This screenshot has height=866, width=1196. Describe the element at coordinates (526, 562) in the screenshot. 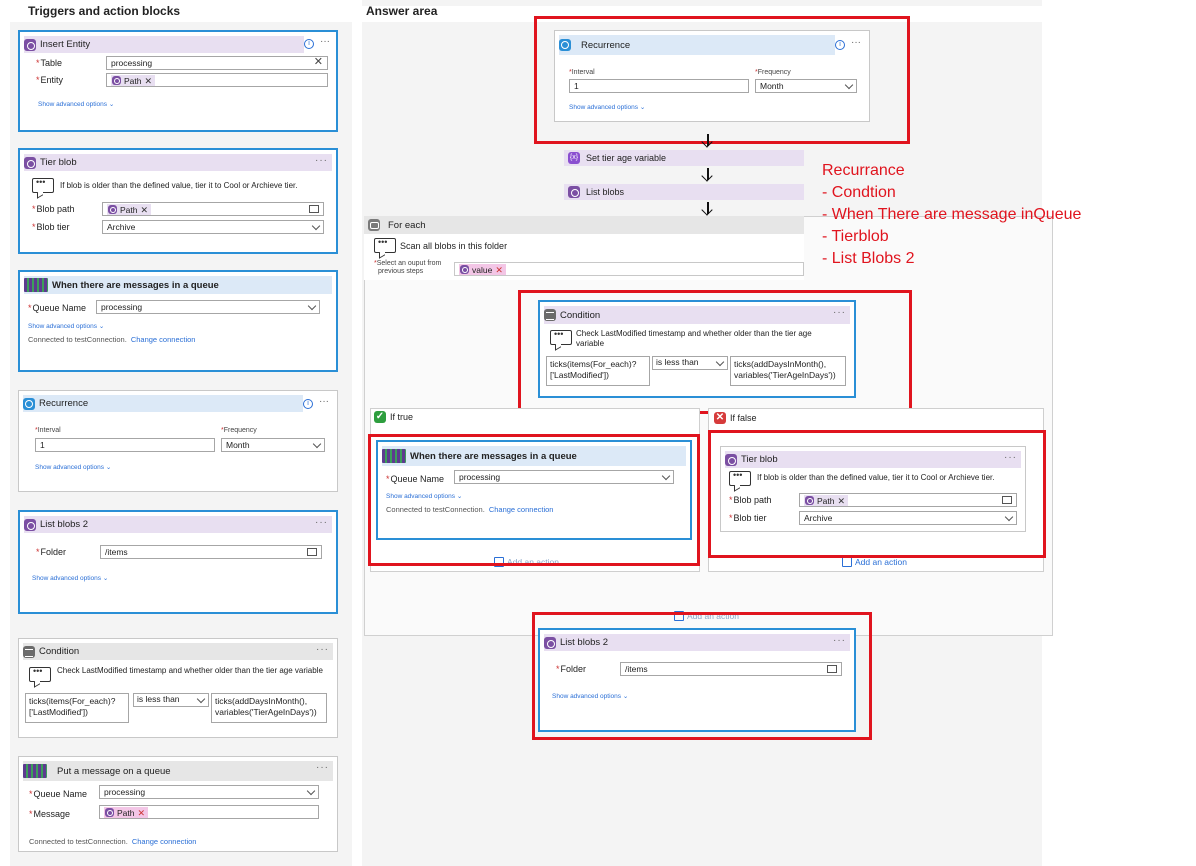

I see `if-true-add-action-button: Add an action` at that location.